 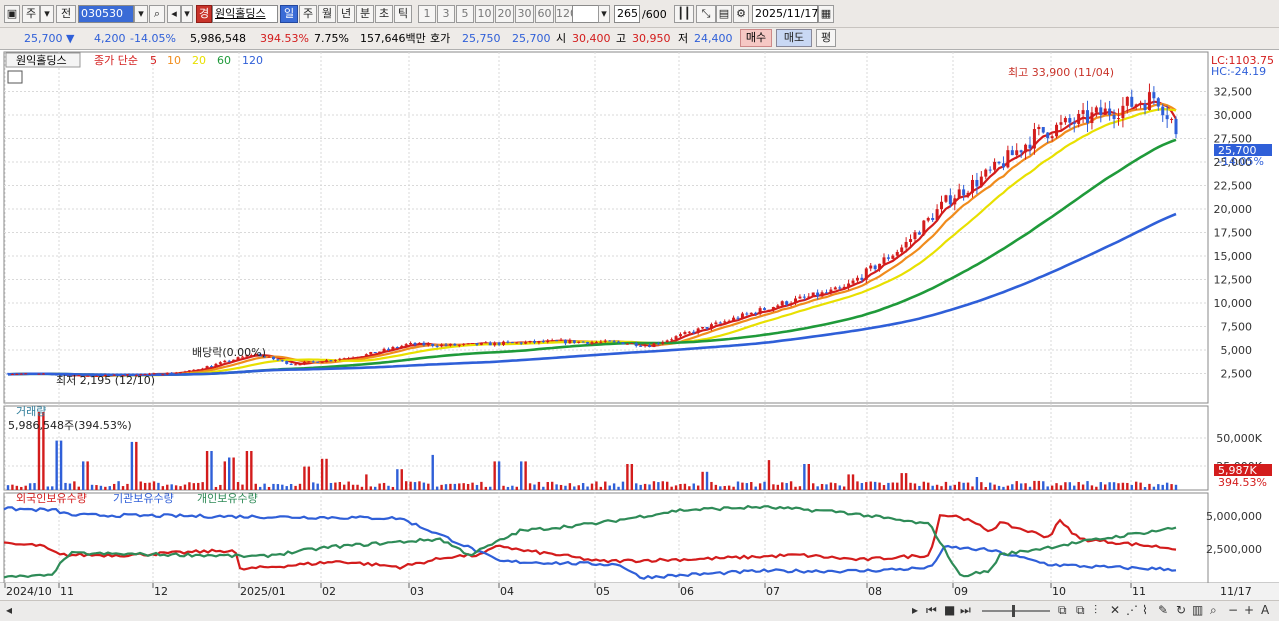 What do you see at coordinates (1080, 610) in the screenshot?
I see `copy-icon: ⧉` at bounding box center [1080, 610].